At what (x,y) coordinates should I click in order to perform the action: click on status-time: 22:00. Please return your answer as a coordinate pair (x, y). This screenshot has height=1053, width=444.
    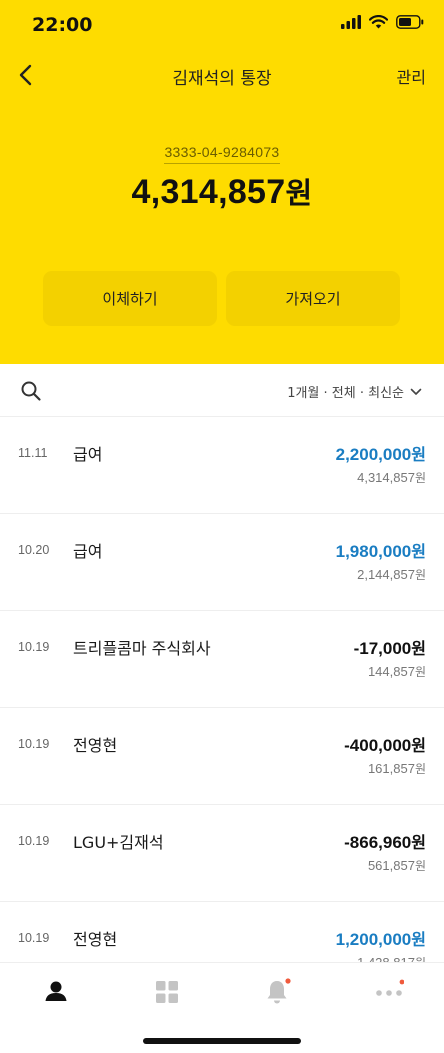
    Looking at the image, I should click on (62, 25).